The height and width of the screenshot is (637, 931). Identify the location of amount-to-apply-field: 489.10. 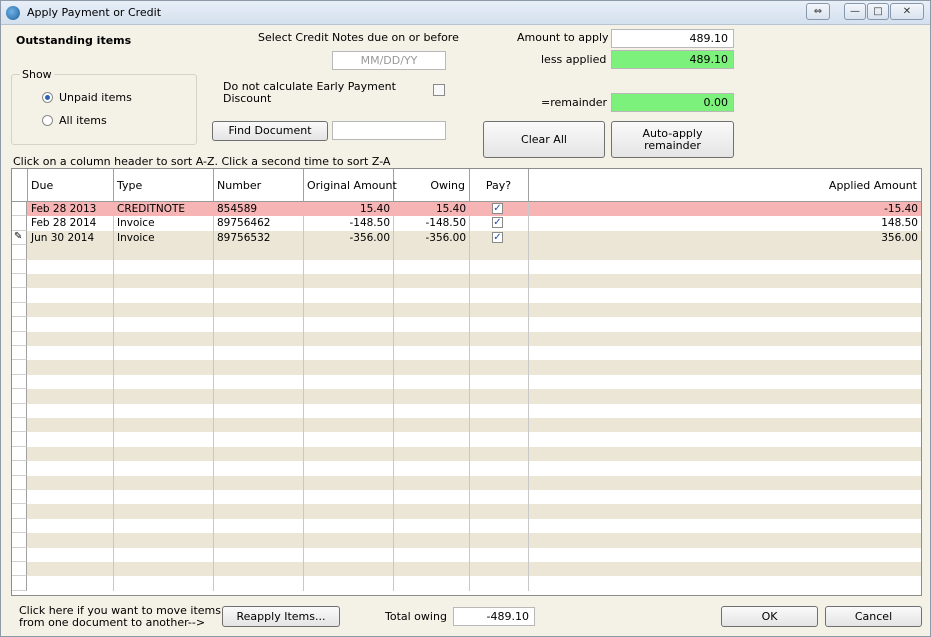
(672, 38).